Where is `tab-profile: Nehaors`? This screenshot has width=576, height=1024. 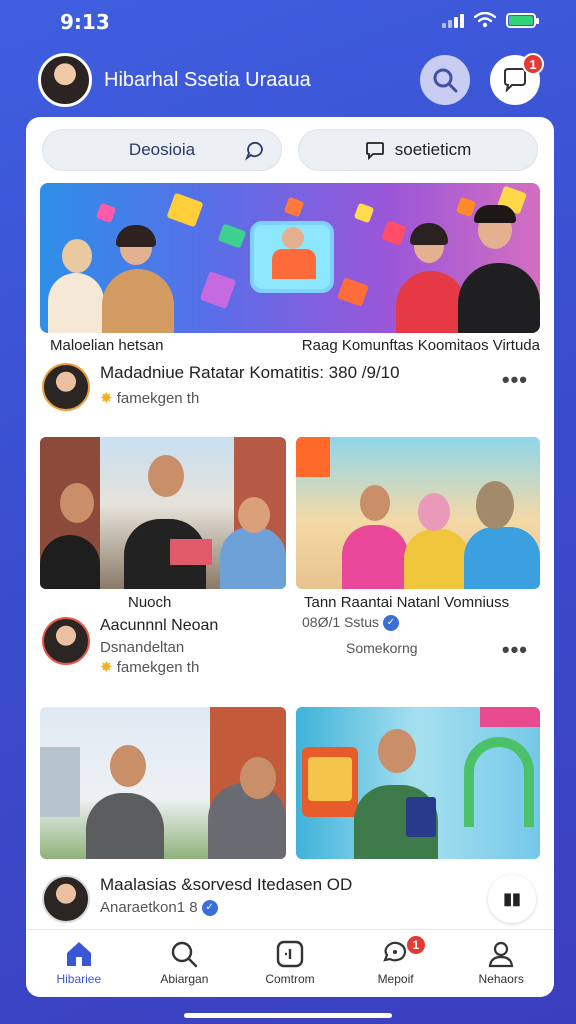 tab-profile: Nehaors is located at coordinates (501, 963).